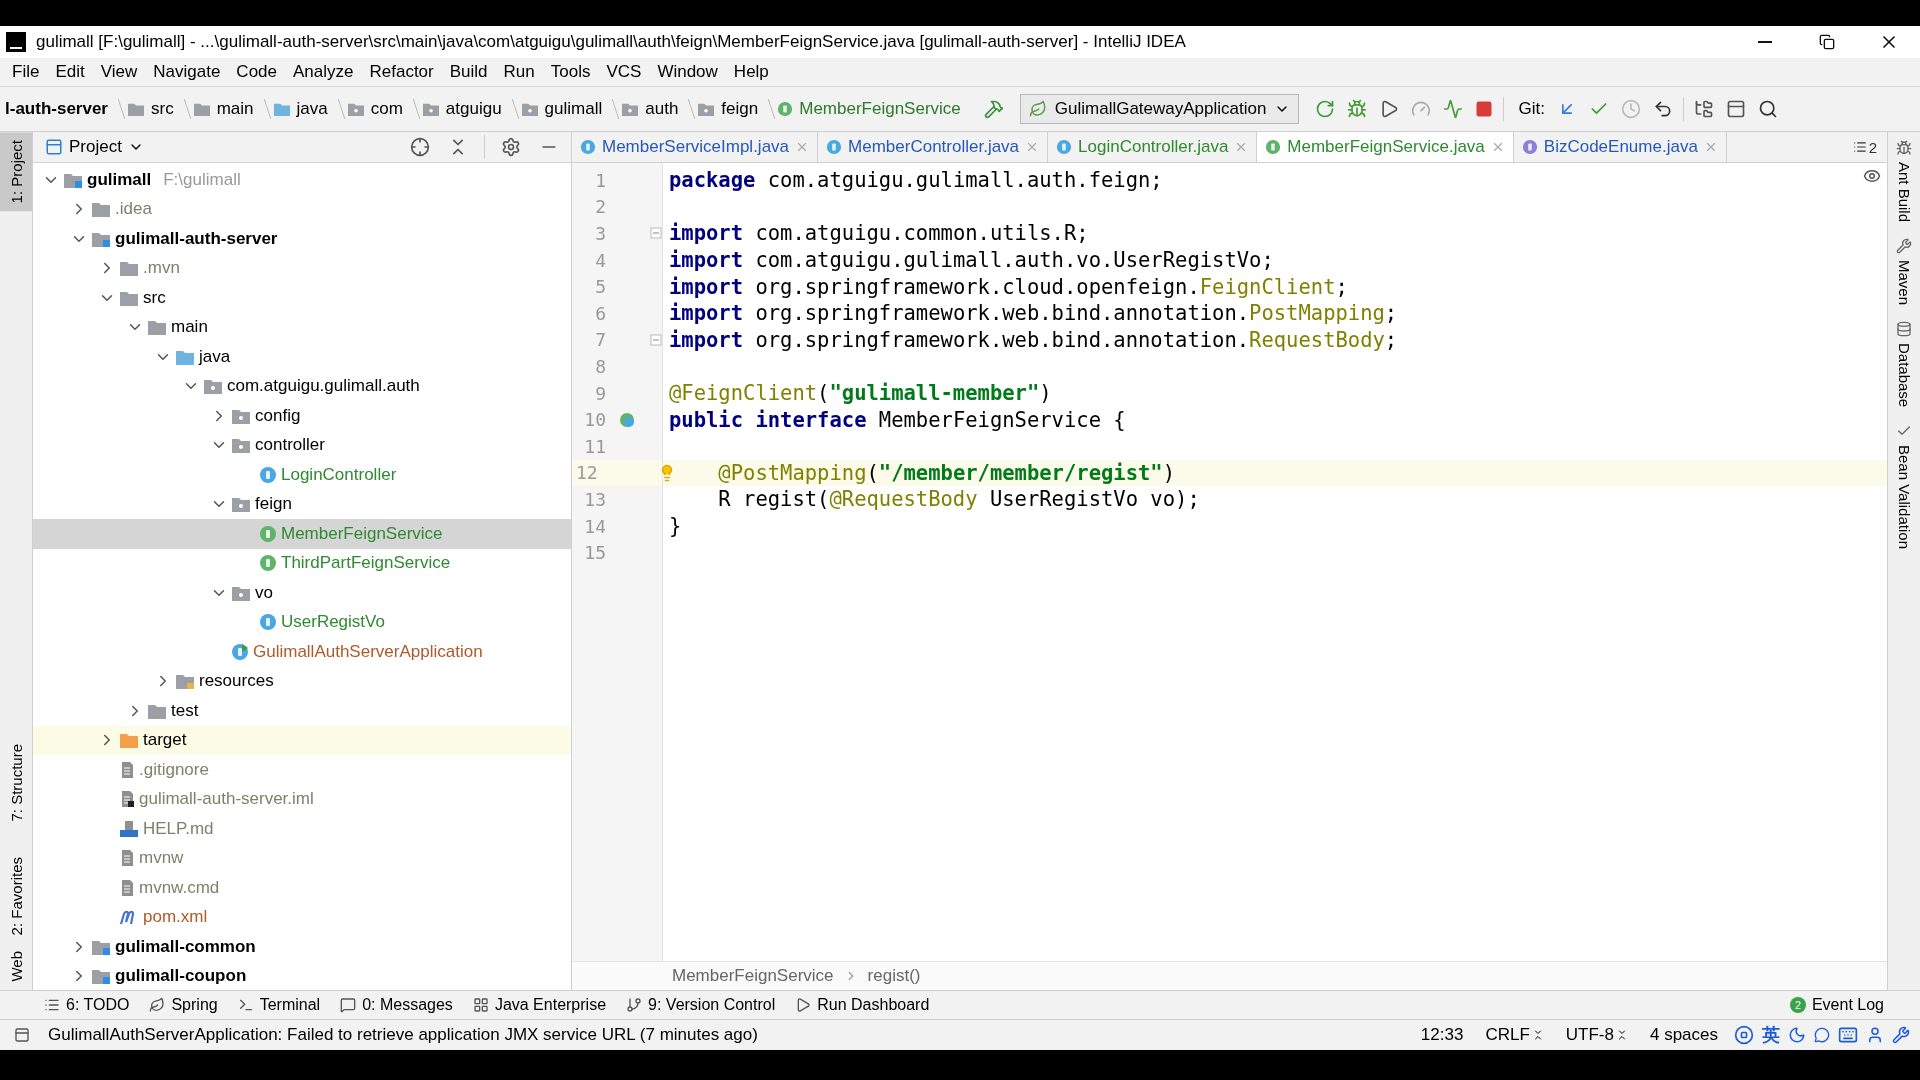 The image size is (1920, 1080). Describe the element at coordinates (695, 147) in the screenshot. I see `editor-tab: MemberServiceImpl.java` at that location.